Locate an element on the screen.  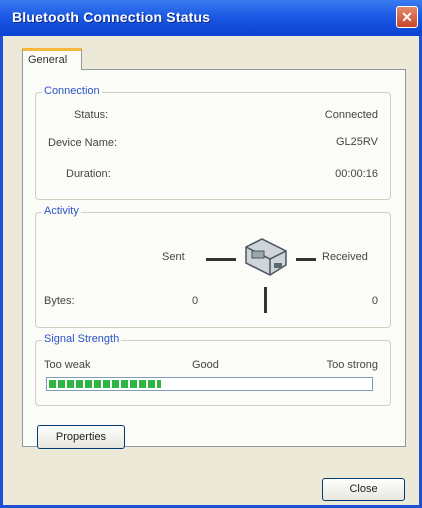
window-title: Bluetooth Connection Status is located at coordinates (111, 17).